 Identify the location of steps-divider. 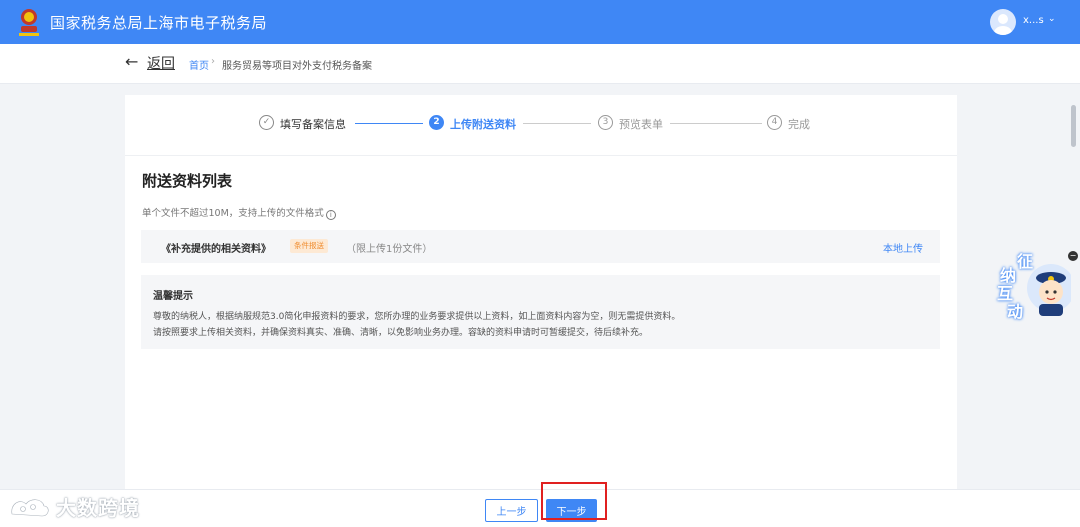
(541, 155).